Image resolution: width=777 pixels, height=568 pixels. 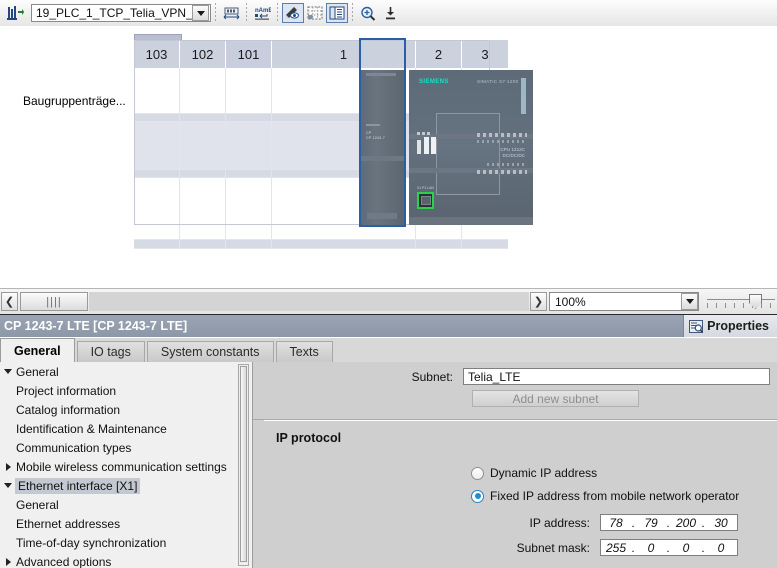 I want to click on horizontal-scroll-track, so click(x=309, y=301).